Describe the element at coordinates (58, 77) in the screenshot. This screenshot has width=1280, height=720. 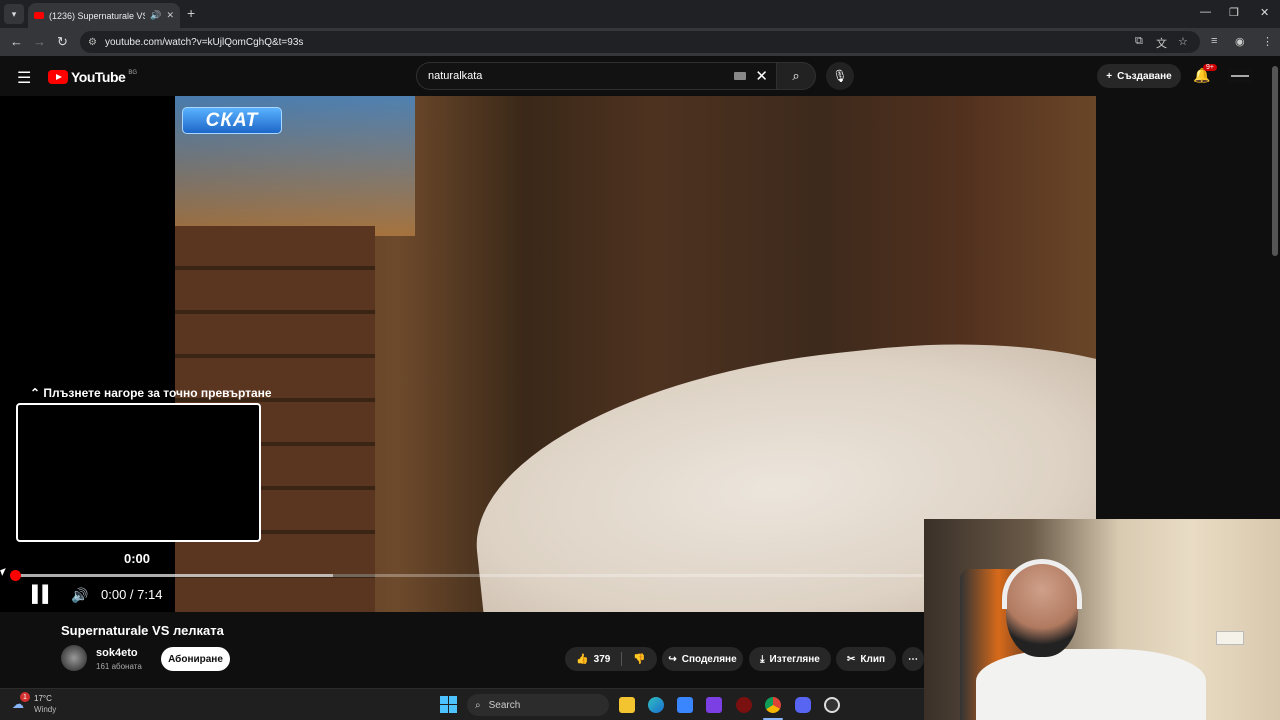
I see `youtube-play-icon` at that location.